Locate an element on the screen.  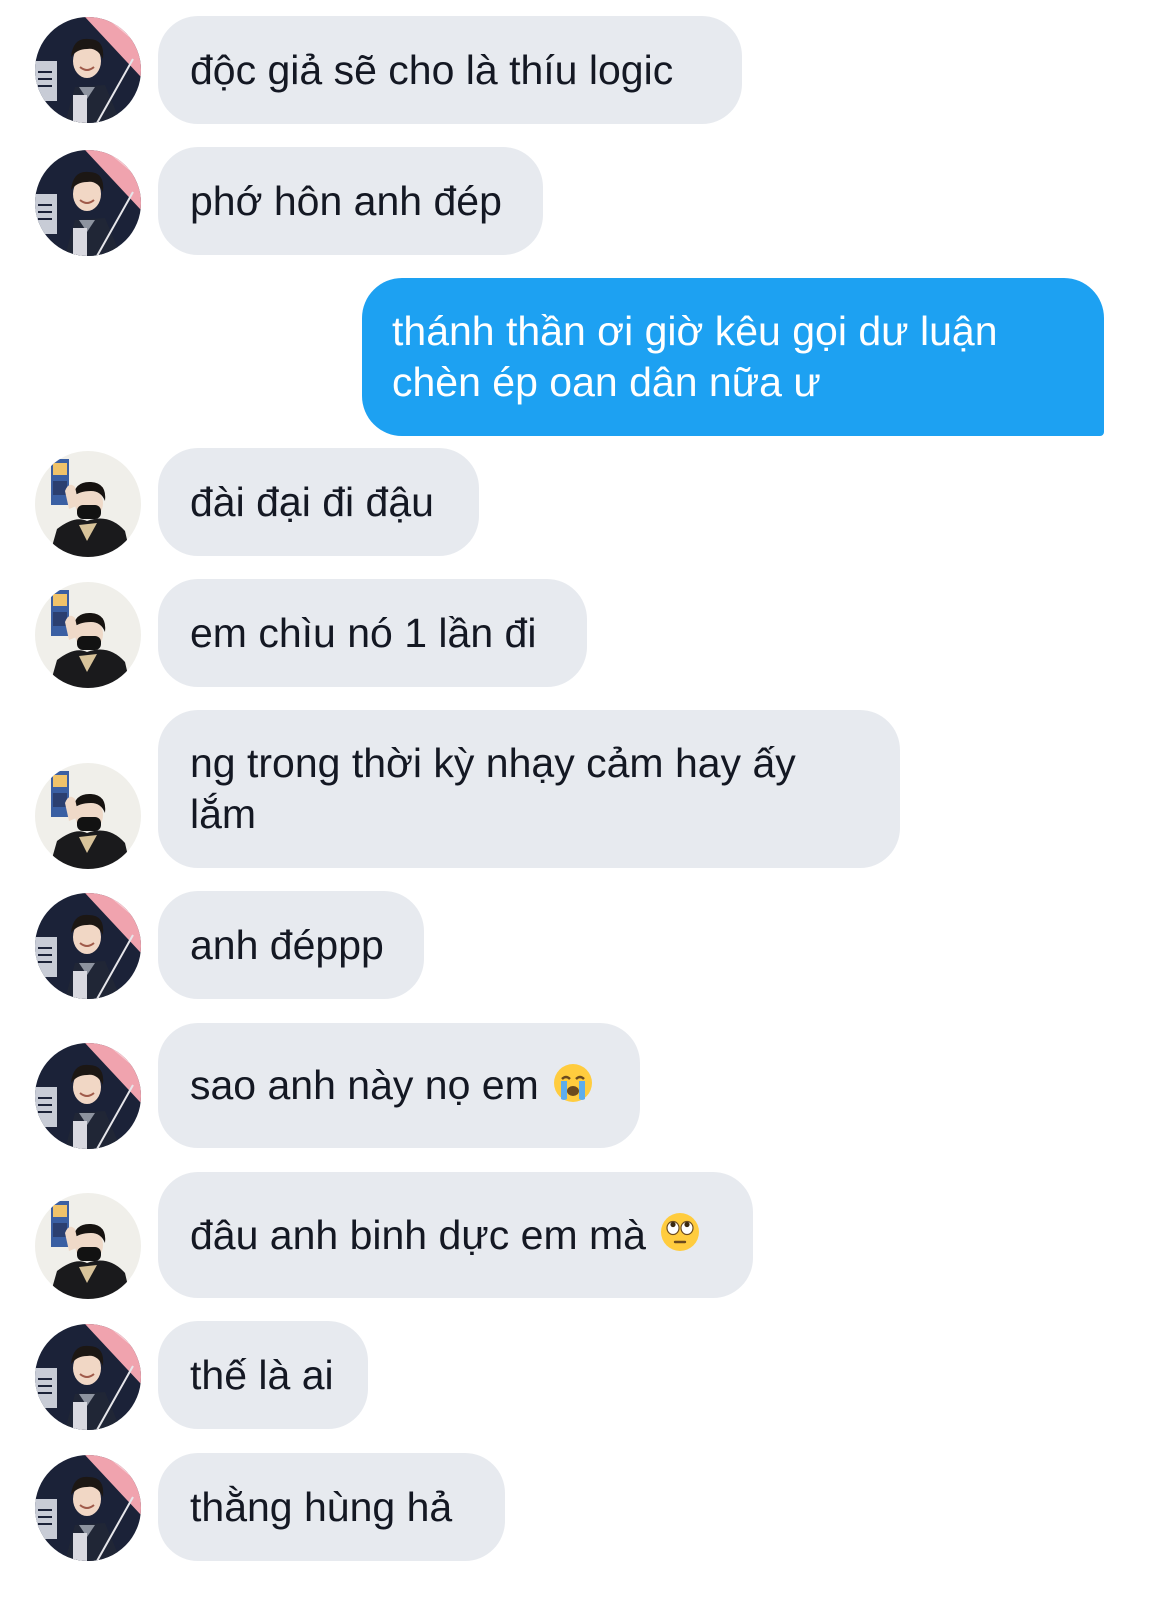
message-text: thế là ai is located at coordinates (262, 1374).